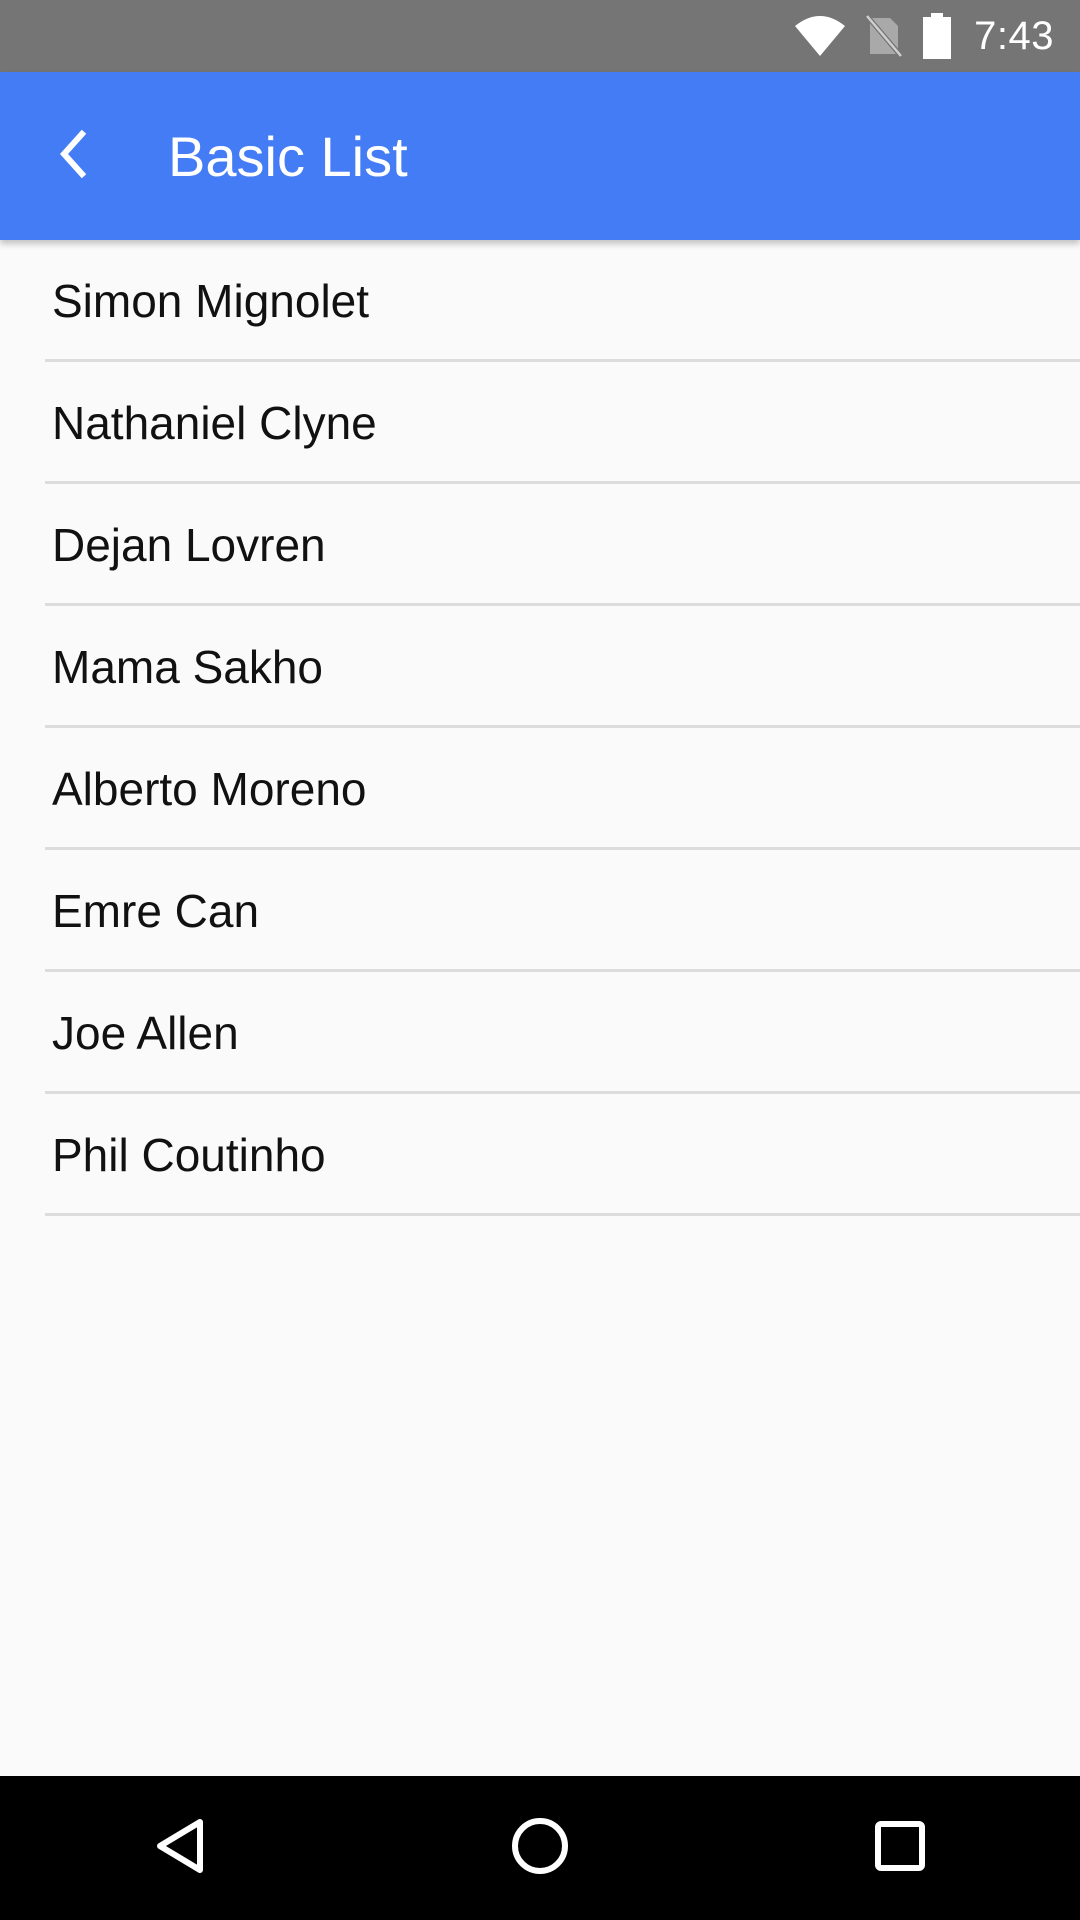 Image resolution: width=1080 pixels, height=1920 pixels. I want to click on home-circle-icon, so click(540, 1848).